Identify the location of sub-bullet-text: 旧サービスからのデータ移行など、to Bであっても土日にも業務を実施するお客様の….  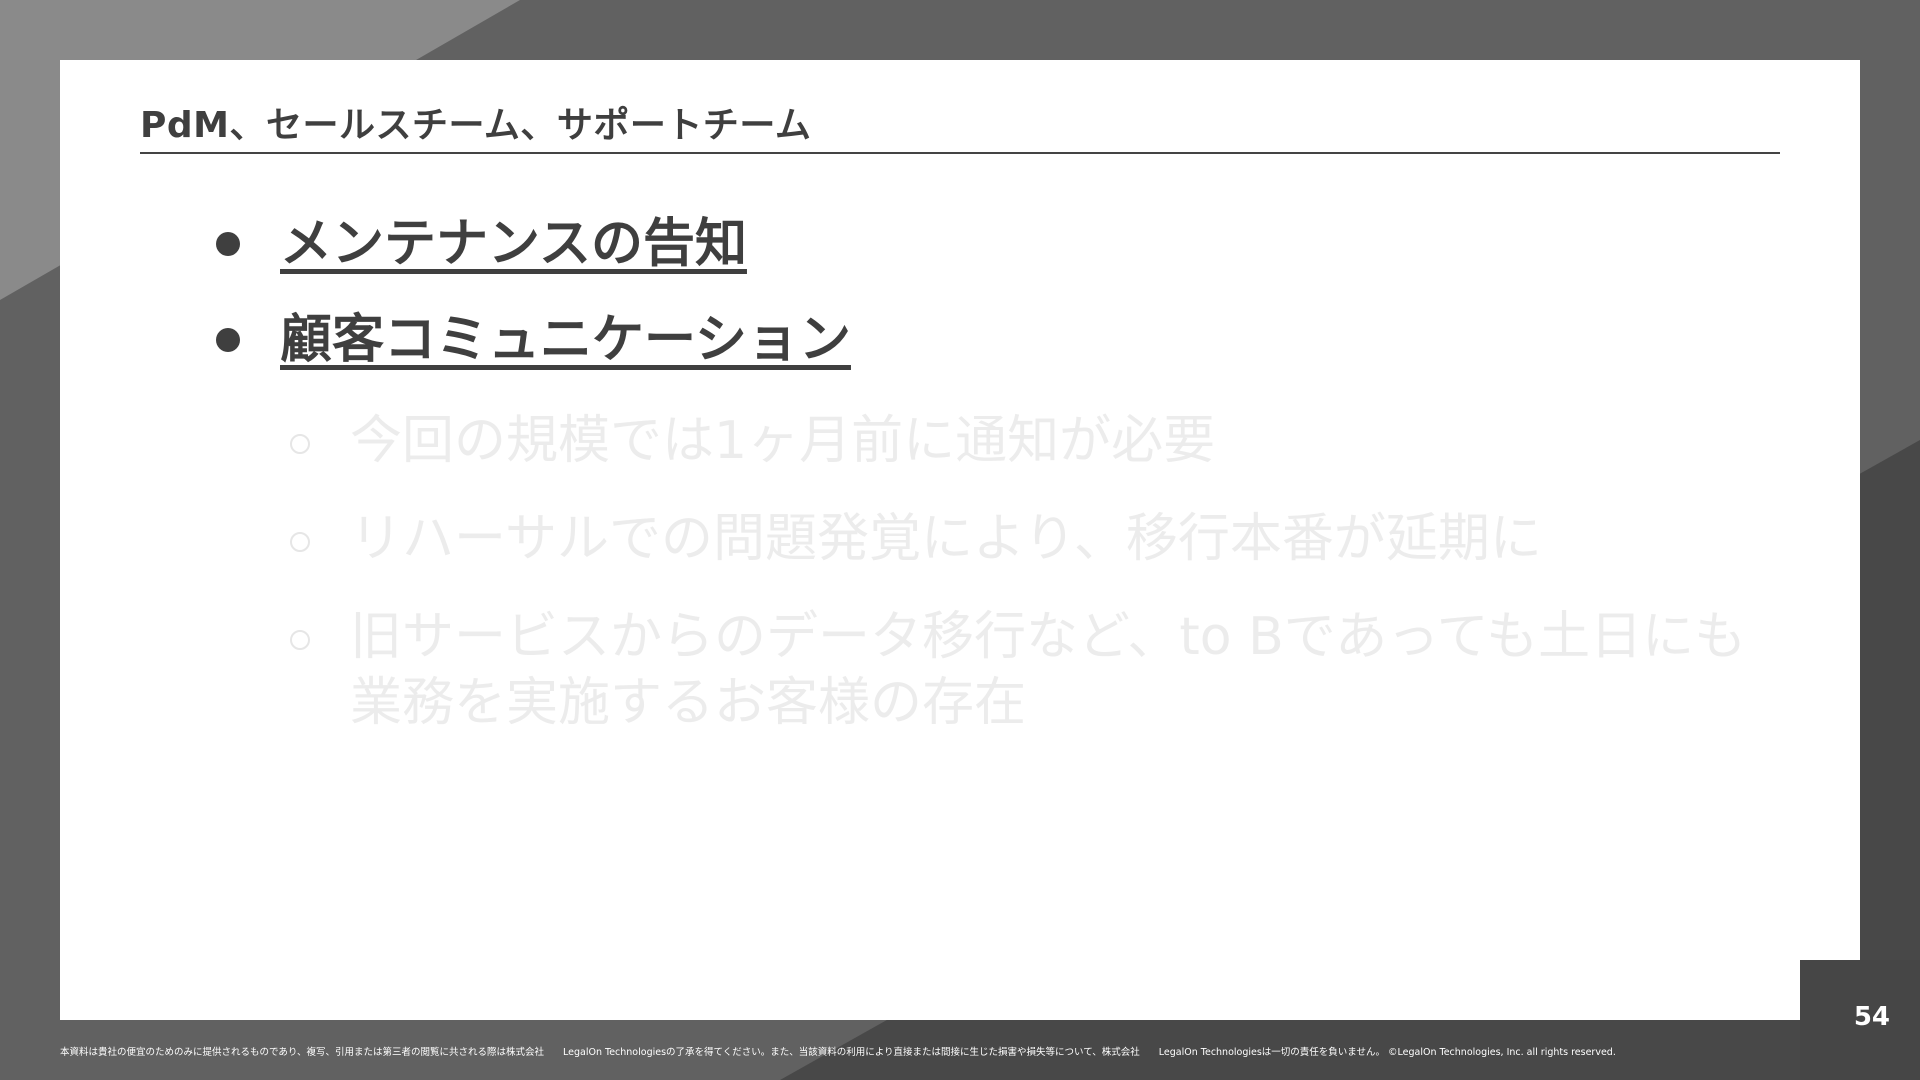
(1048, 670).